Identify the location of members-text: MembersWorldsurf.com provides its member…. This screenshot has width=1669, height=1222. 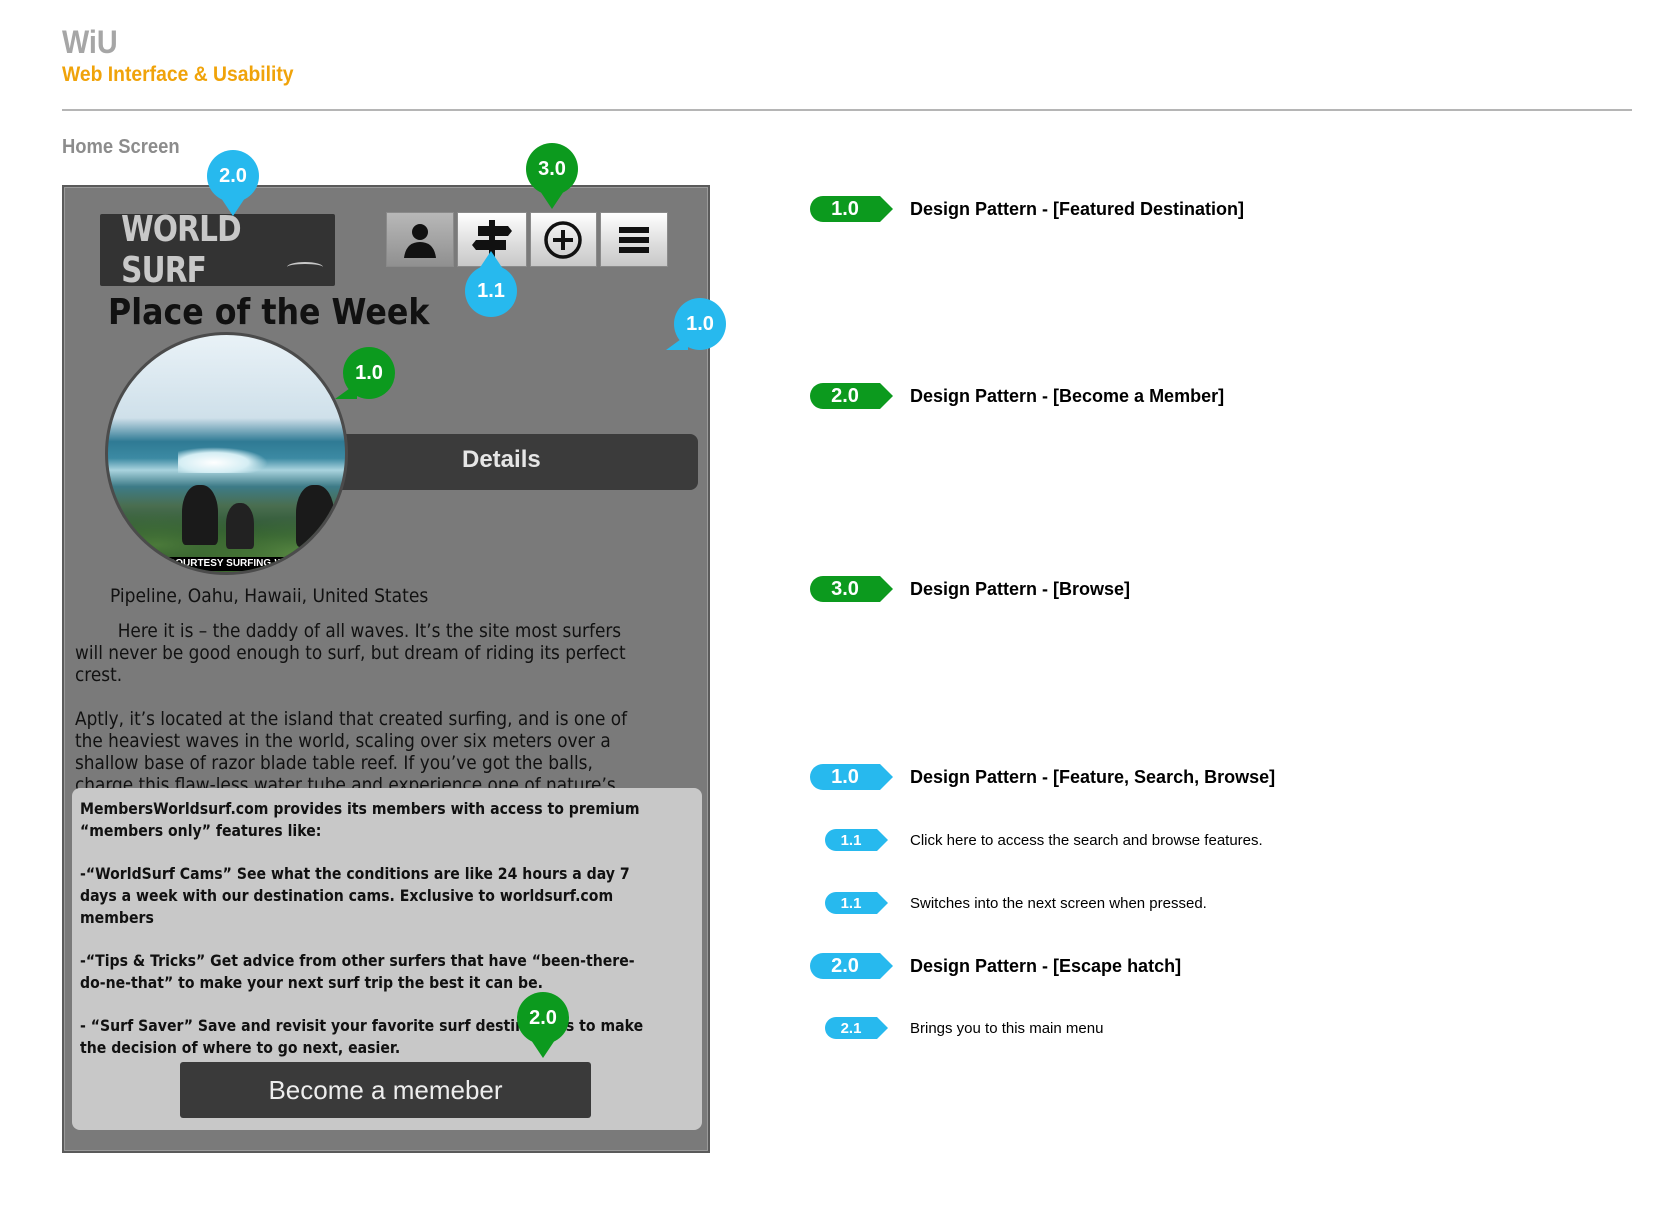
(366, 939).